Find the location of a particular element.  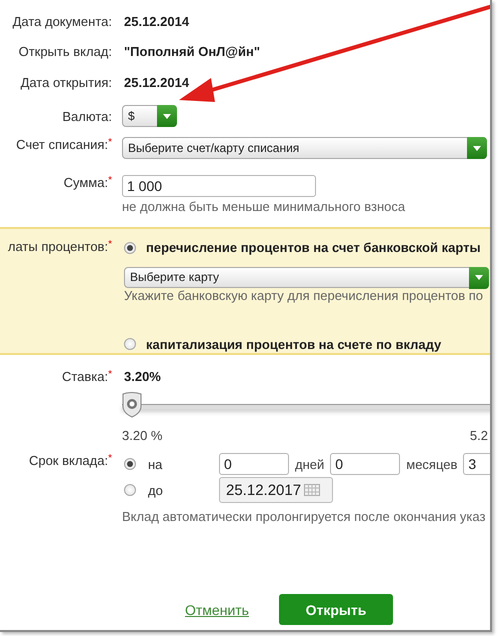

input-field: 1 000 is located at coordinates (219, 186).